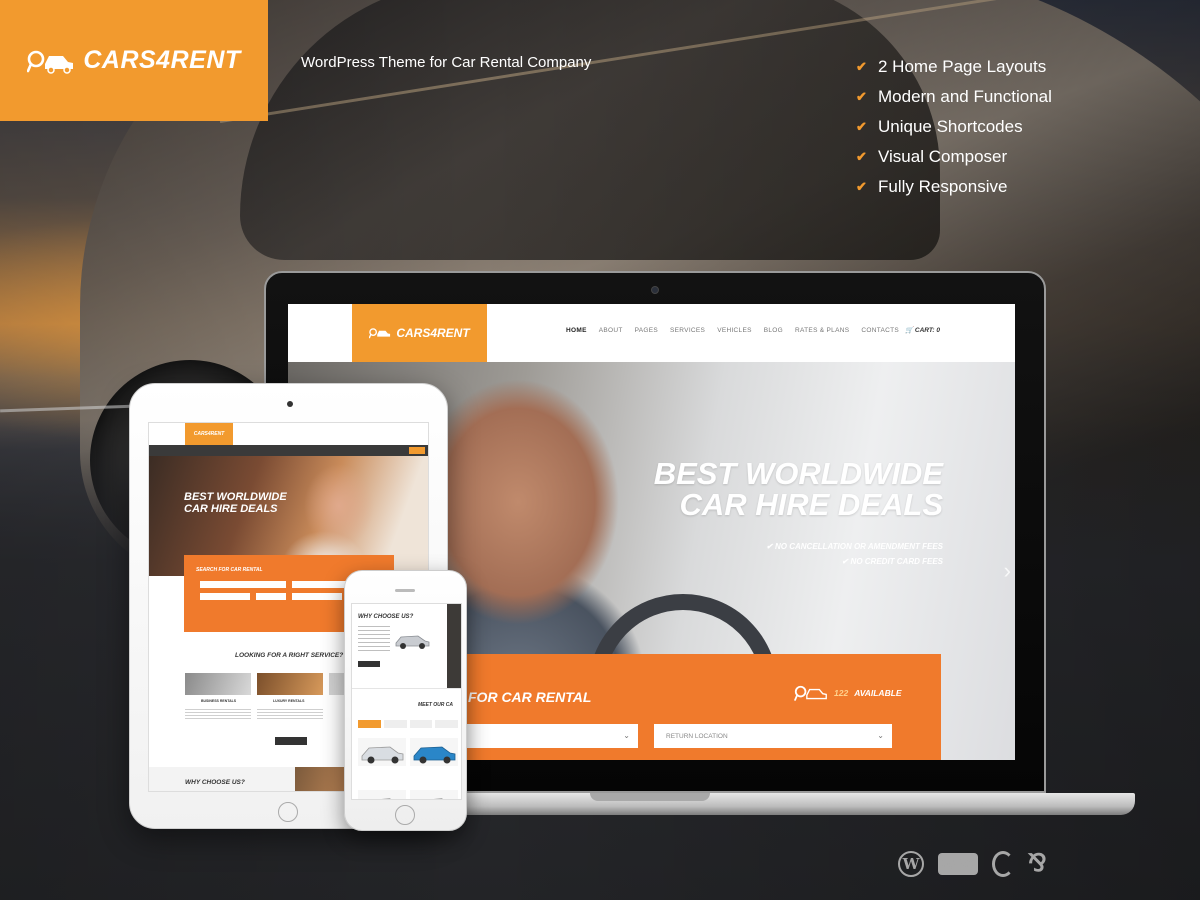 The height and width of the screenshot is (900, 1200). What do you see at coordinates (576, 330) in the screenshot?
I see `nav-home: HOME` at bounding box center [576, 330].